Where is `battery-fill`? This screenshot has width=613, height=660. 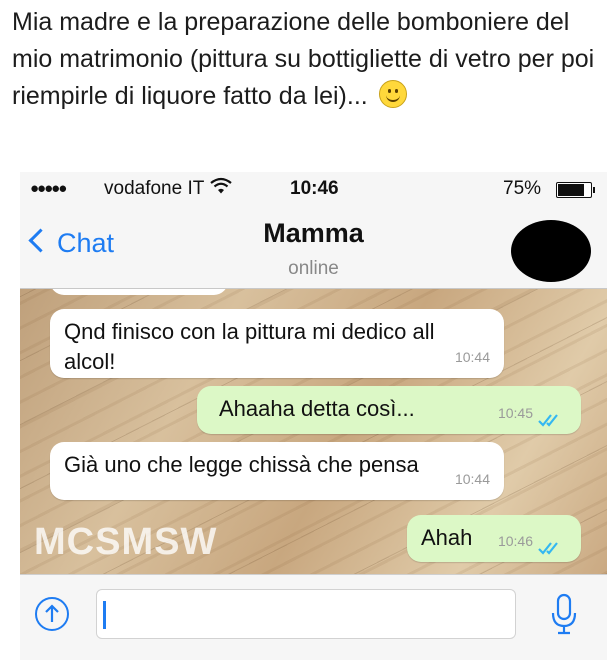
battery-fill is located at coordinates (571, 190).